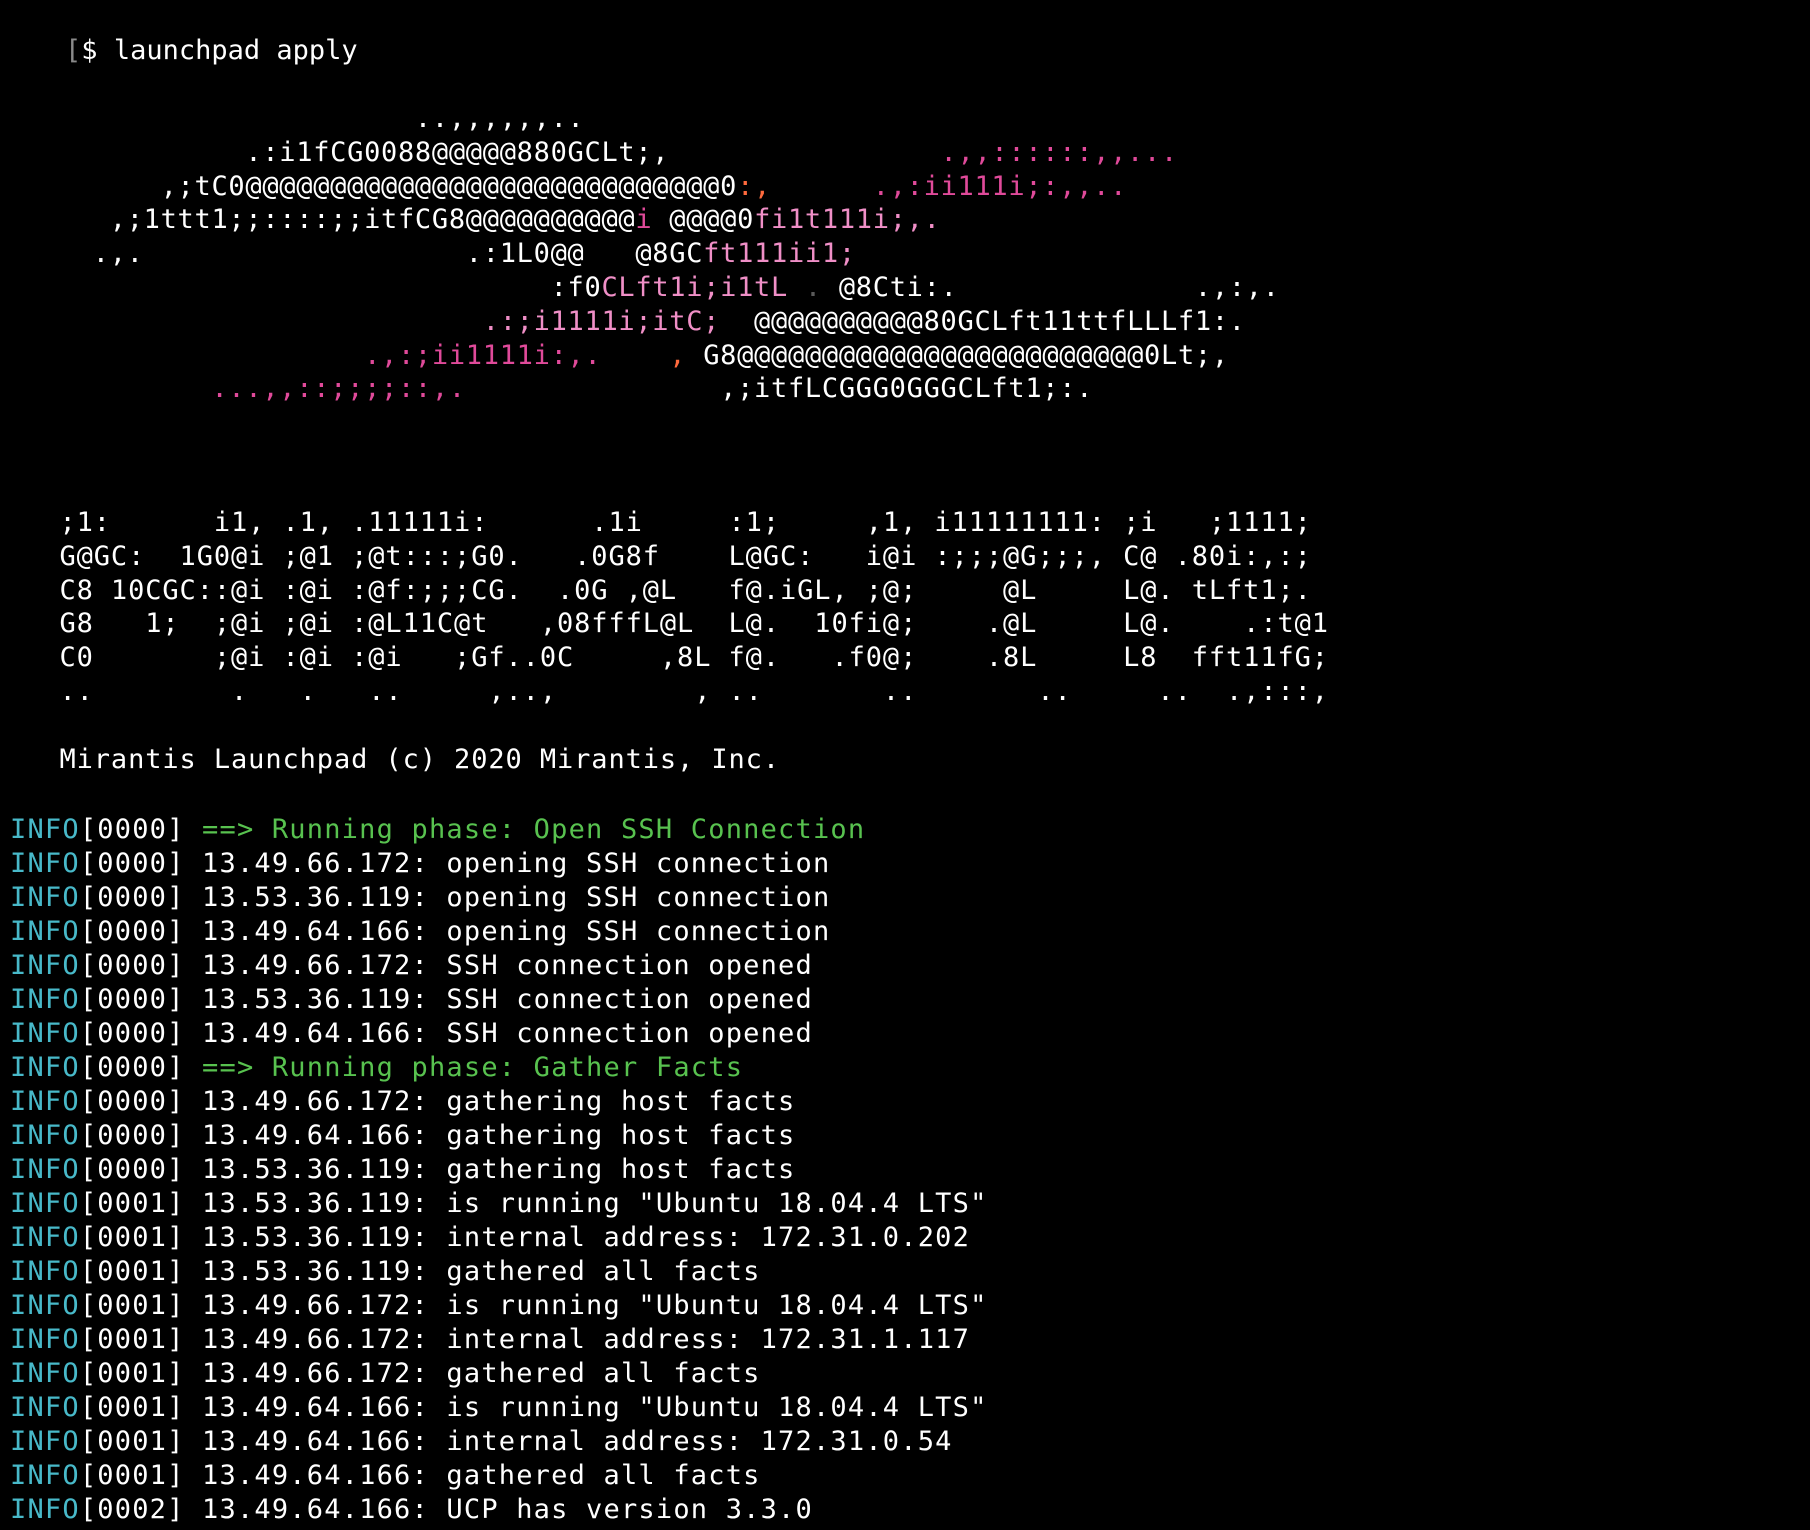 The image size is (1810, 1530). Describe the element at coordinates (644, 220) in the screenshot. I see `ascii-art-segment: i` at that location.